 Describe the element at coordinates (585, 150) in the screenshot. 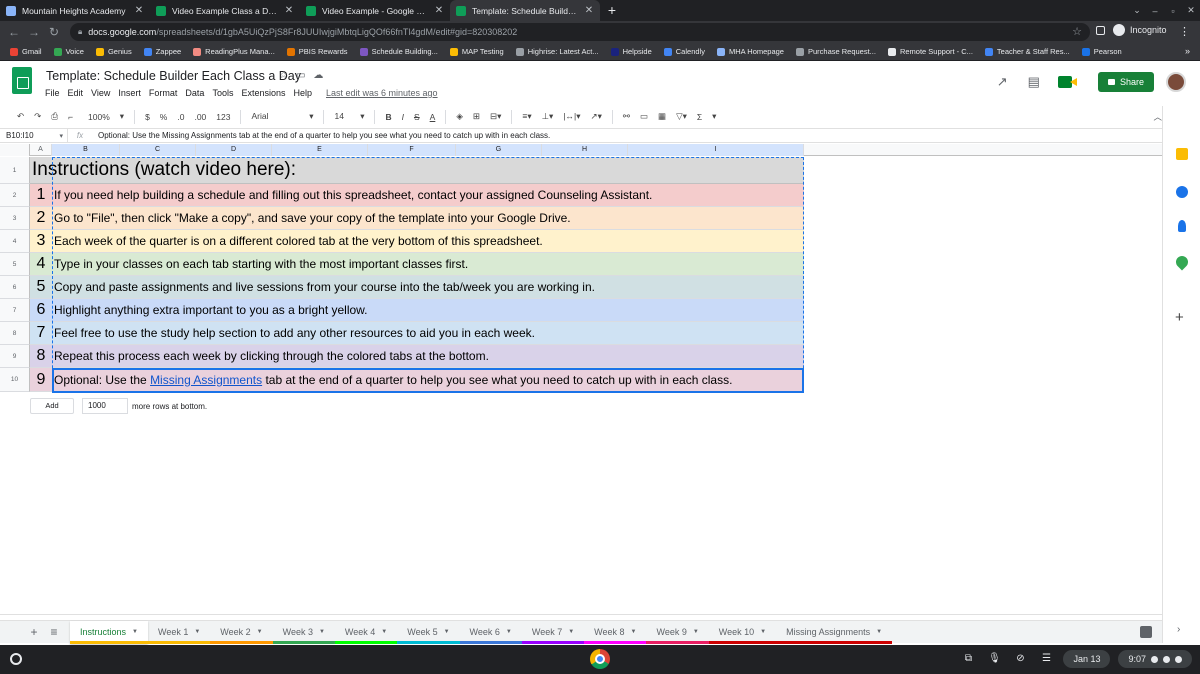

I see `column-header-h: H` at that location.